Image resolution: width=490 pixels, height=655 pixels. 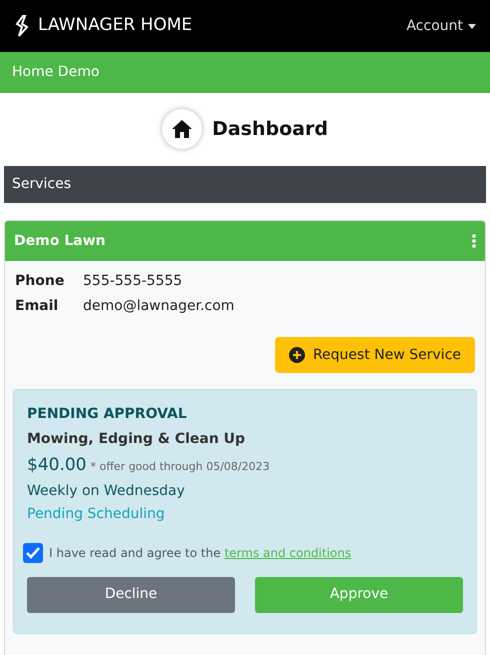 I want to click on more-options-icon, so click(x=474, y=241).